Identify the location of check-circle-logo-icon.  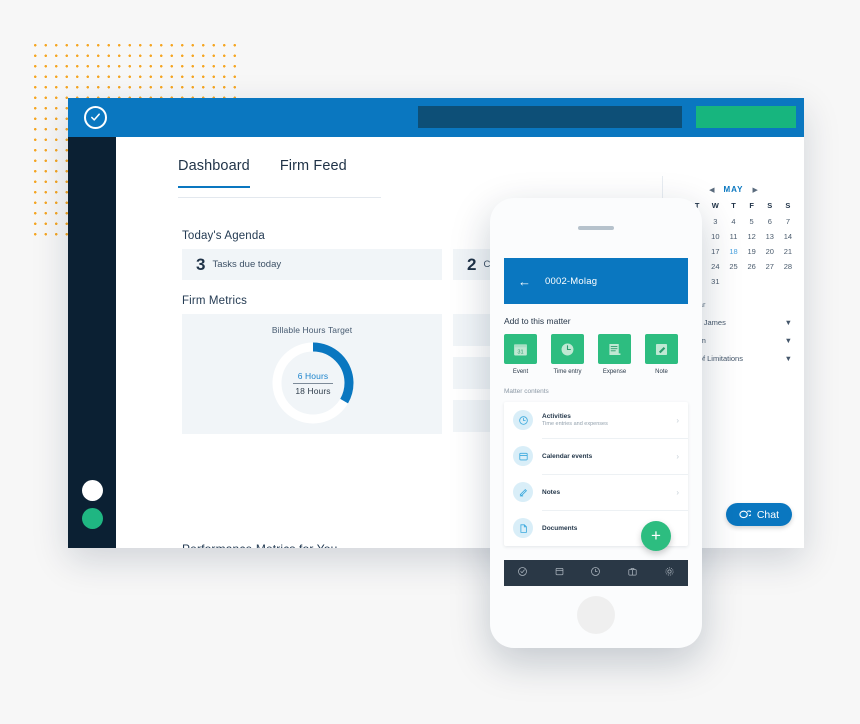
(95, 117).